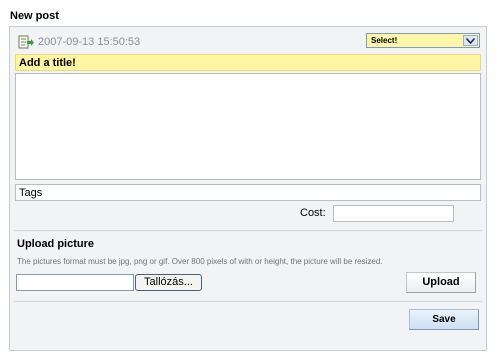 This screenshot has height=357, width=497. I want to click on actions-divider, so click(248, 301).